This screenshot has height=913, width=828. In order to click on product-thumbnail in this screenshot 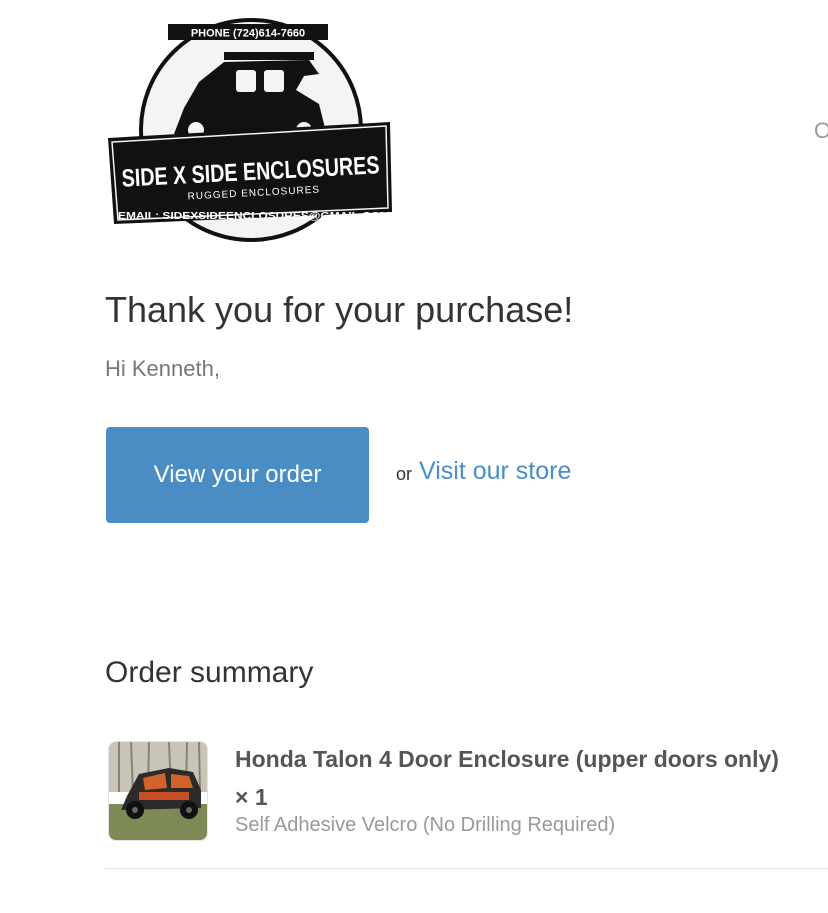, I will do `click(158, 791)`.